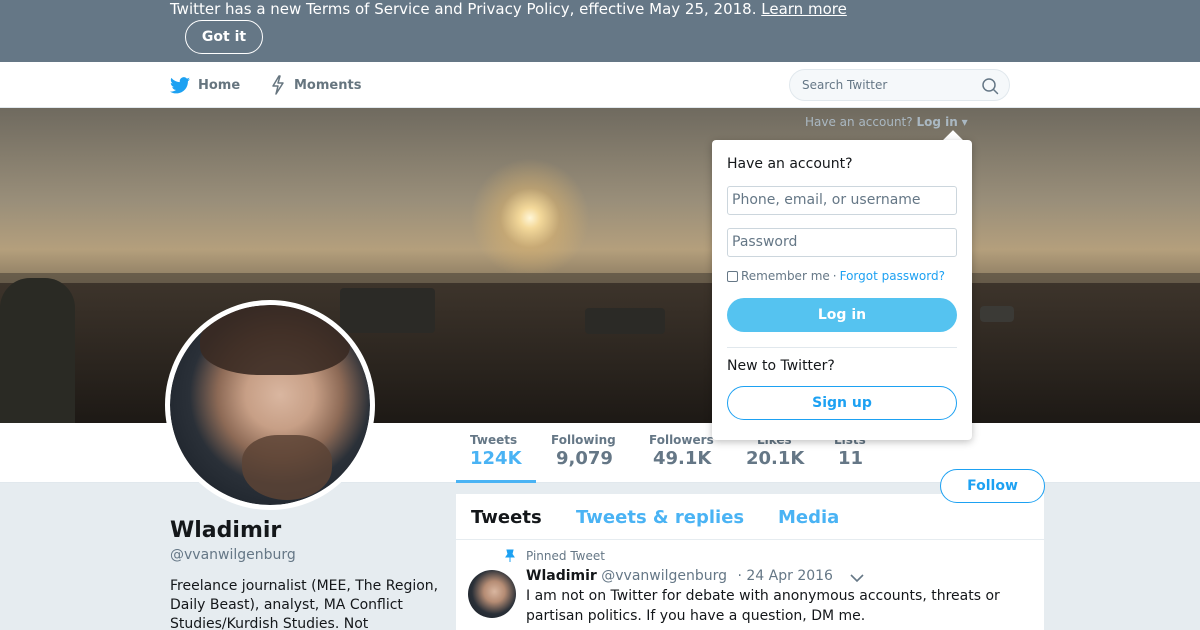 The width and height of the screenshot is (1200, 630). What do you see at coordinates (842, 315) in the screenshot?
I see `login-button: Log in` at bounding box center [842, 315].